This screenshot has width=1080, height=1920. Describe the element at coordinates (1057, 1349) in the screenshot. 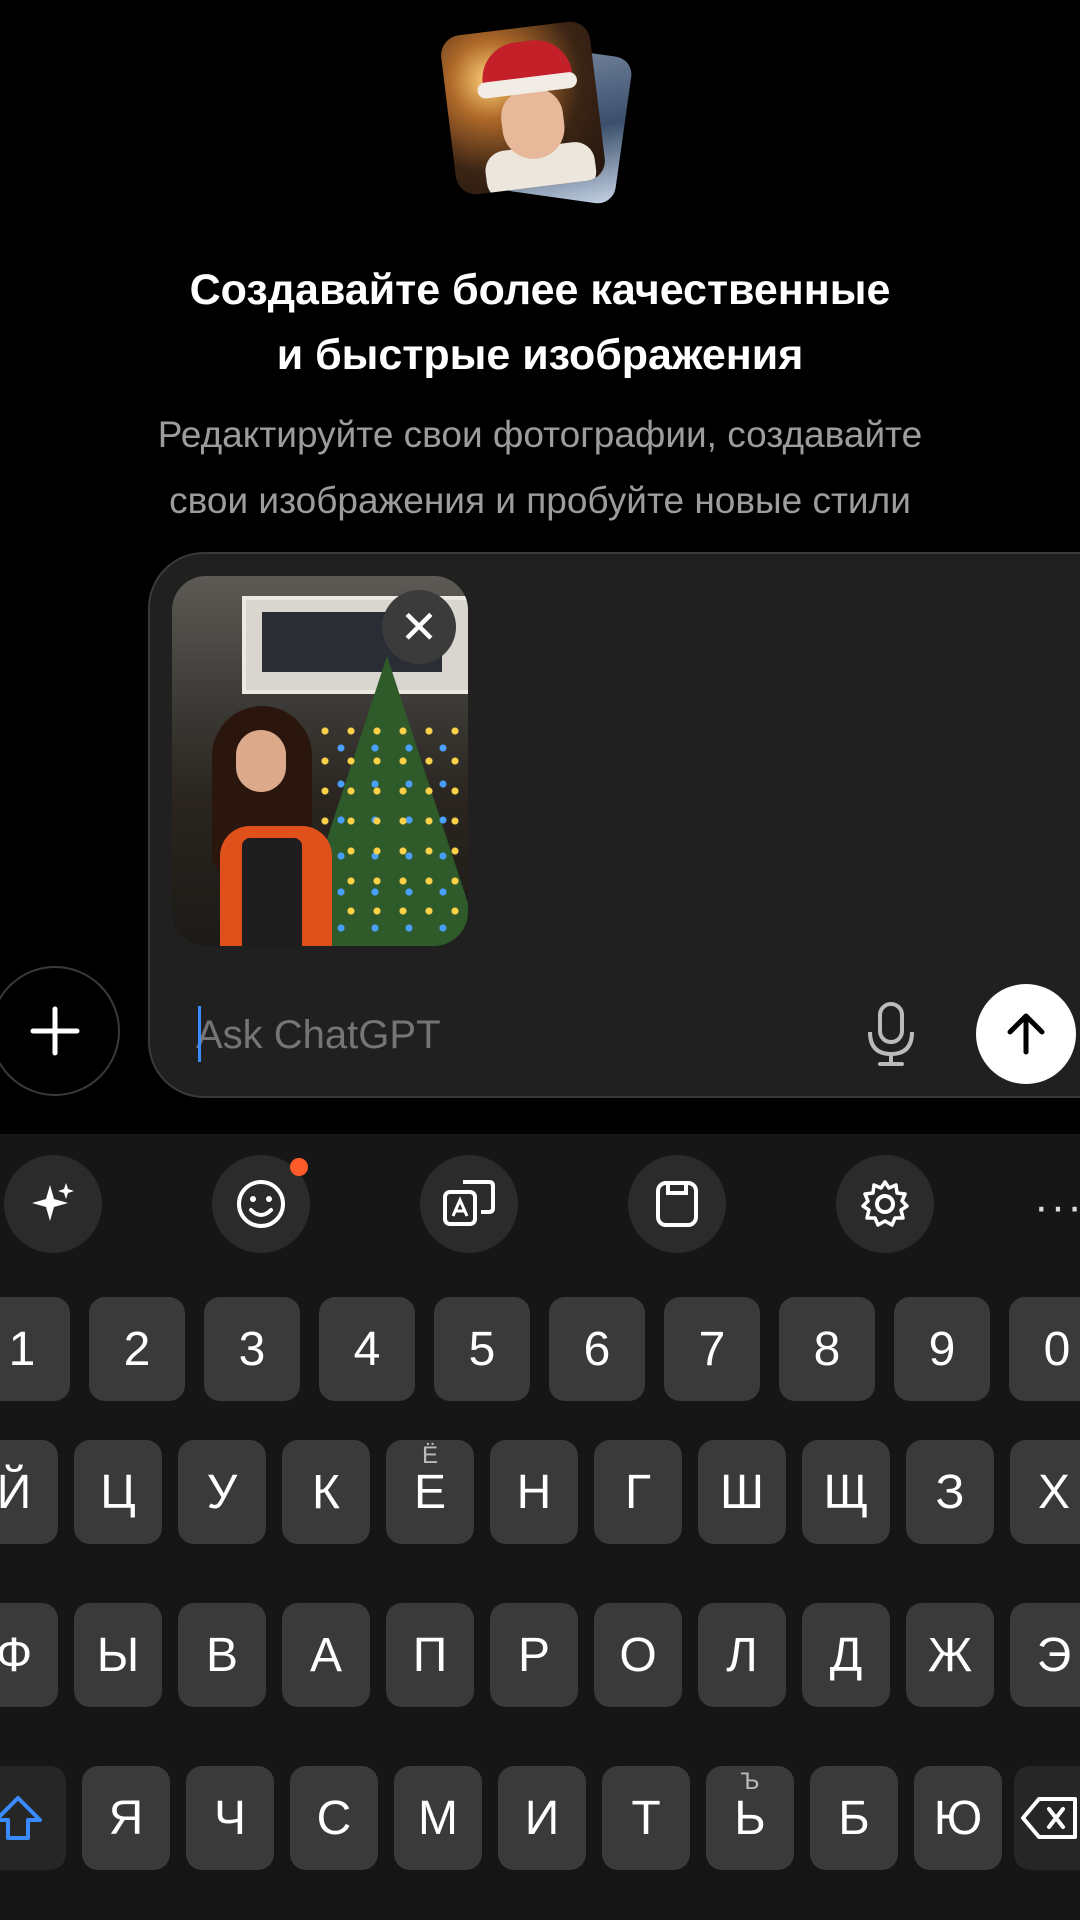

I see `key-label: 0` at that location.